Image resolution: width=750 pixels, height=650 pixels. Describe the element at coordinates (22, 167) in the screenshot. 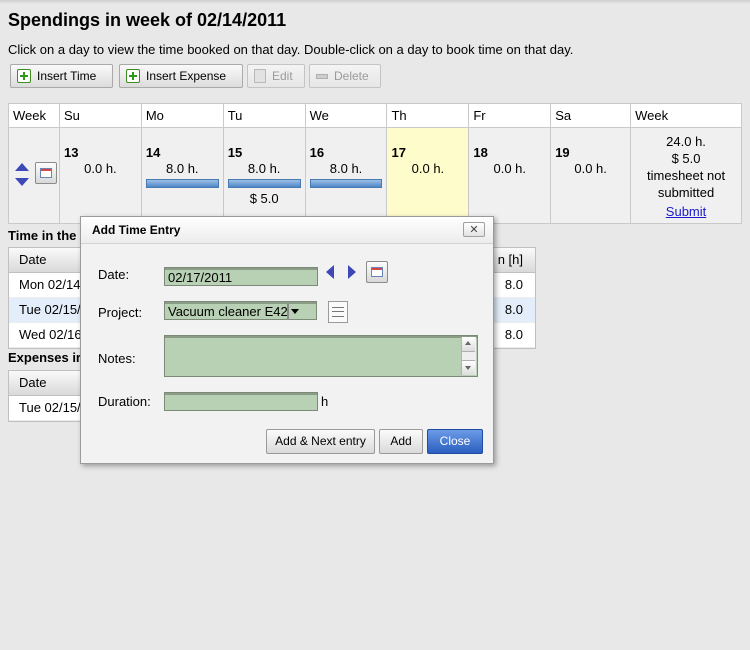

I see `previous-week-arrow-icon` at that location.